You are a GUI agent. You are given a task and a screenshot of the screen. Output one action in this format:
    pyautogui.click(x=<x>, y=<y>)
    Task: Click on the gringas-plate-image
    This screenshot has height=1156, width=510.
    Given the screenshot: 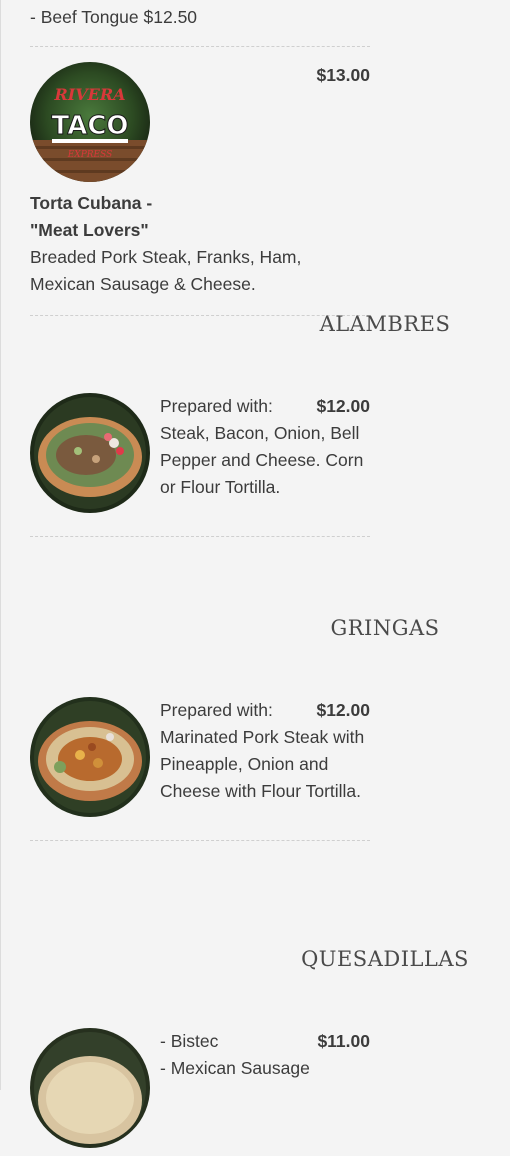 What is the action you would take?
    pyautogui.click(x=90, y=757)
    